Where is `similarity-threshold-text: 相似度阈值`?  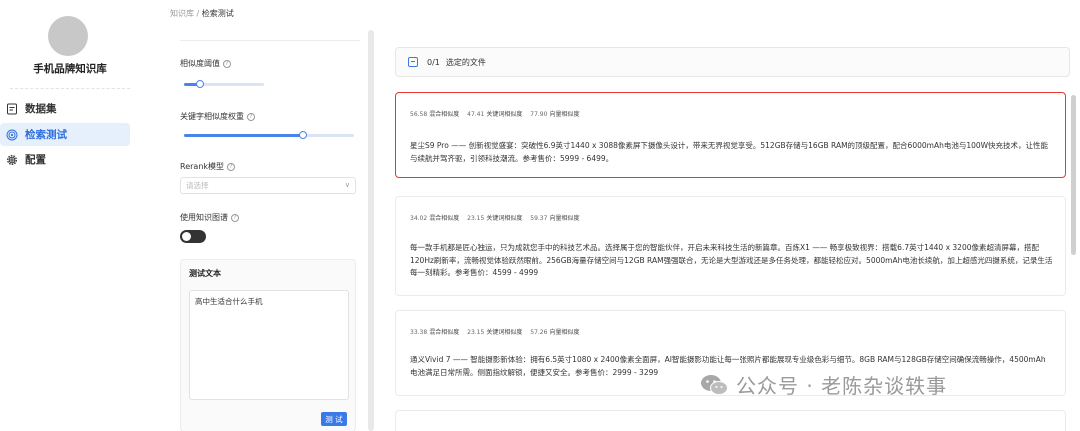 similarity-threshold-text: 相似度阈值 is located at coordinates (200, 63).